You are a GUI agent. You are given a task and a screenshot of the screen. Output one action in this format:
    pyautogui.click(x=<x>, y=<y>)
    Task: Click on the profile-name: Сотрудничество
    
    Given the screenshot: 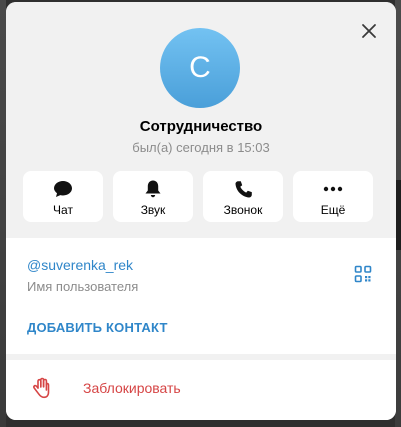 What is the action you would take?
    pyautogui.click(x=201, y=126)
    